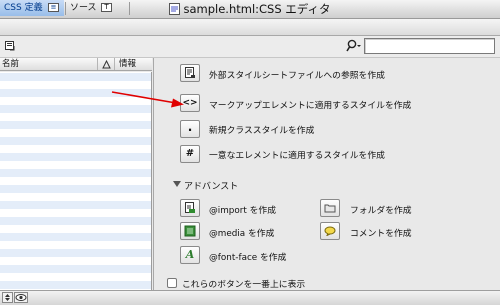  Describe the element at coordinates (242, 234) in the screenshot. I see `create-media-label: @media を作成` at that location.